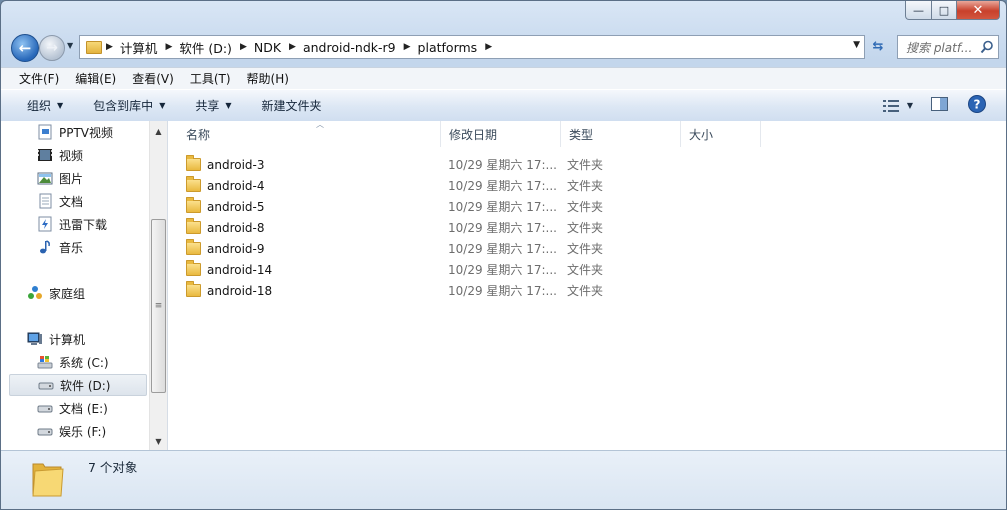 Image resolution: width=1007 pixels, height=510 pixels. Describe the element at coordinates (71, 201) in the screenshot. I see `nav-item-label: 文档` at that location.